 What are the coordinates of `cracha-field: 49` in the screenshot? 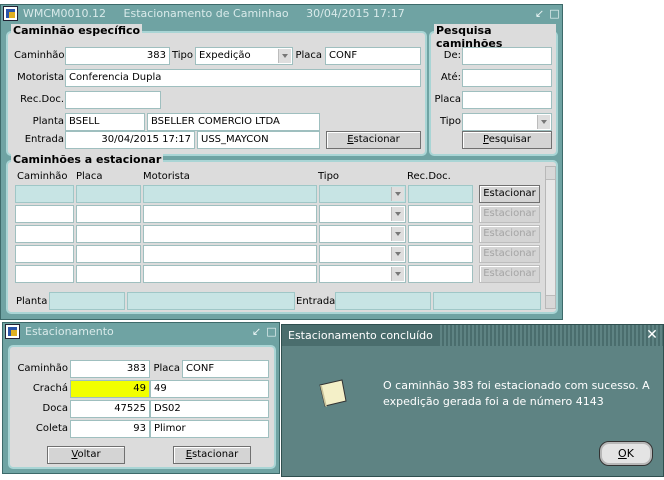 It's located at (110, 389).